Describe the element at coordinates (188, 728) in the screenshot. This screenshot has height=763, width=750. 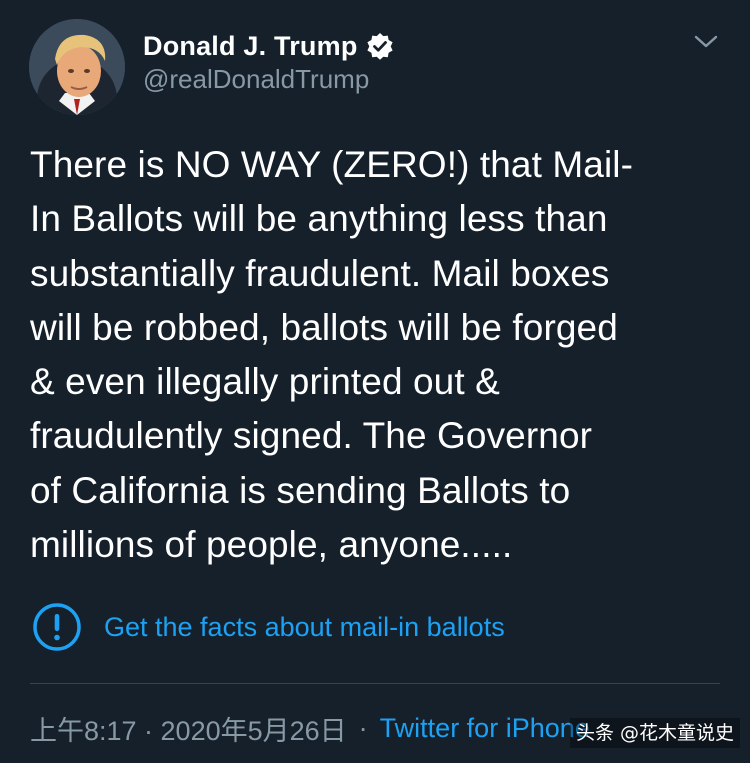
I see `tweet-timestamp: 上午8:17 · 2020年5月26日` at that location.